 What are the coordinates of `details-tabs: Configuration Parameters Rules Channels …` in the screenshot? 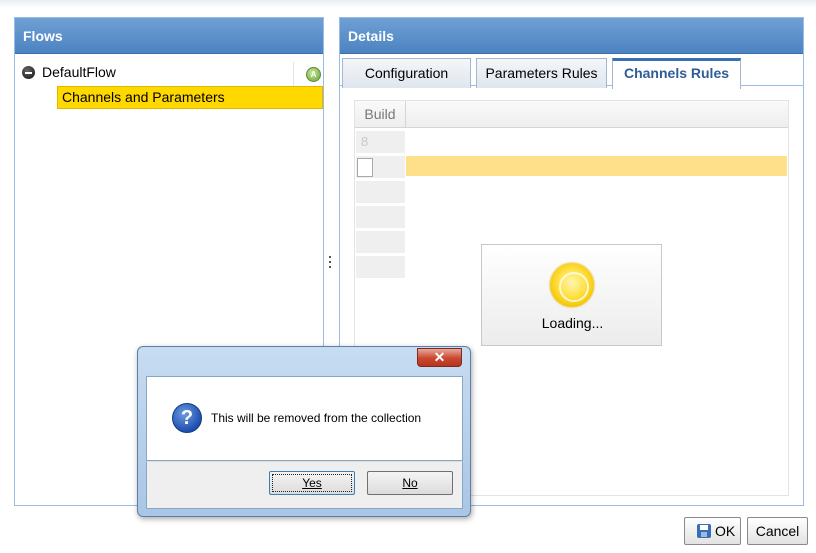 It's located at (571, 72).